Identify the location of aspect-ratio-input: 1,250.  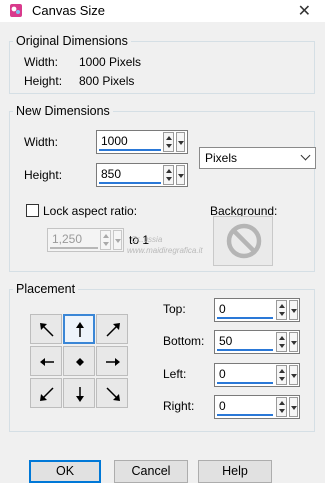
(67, 239).